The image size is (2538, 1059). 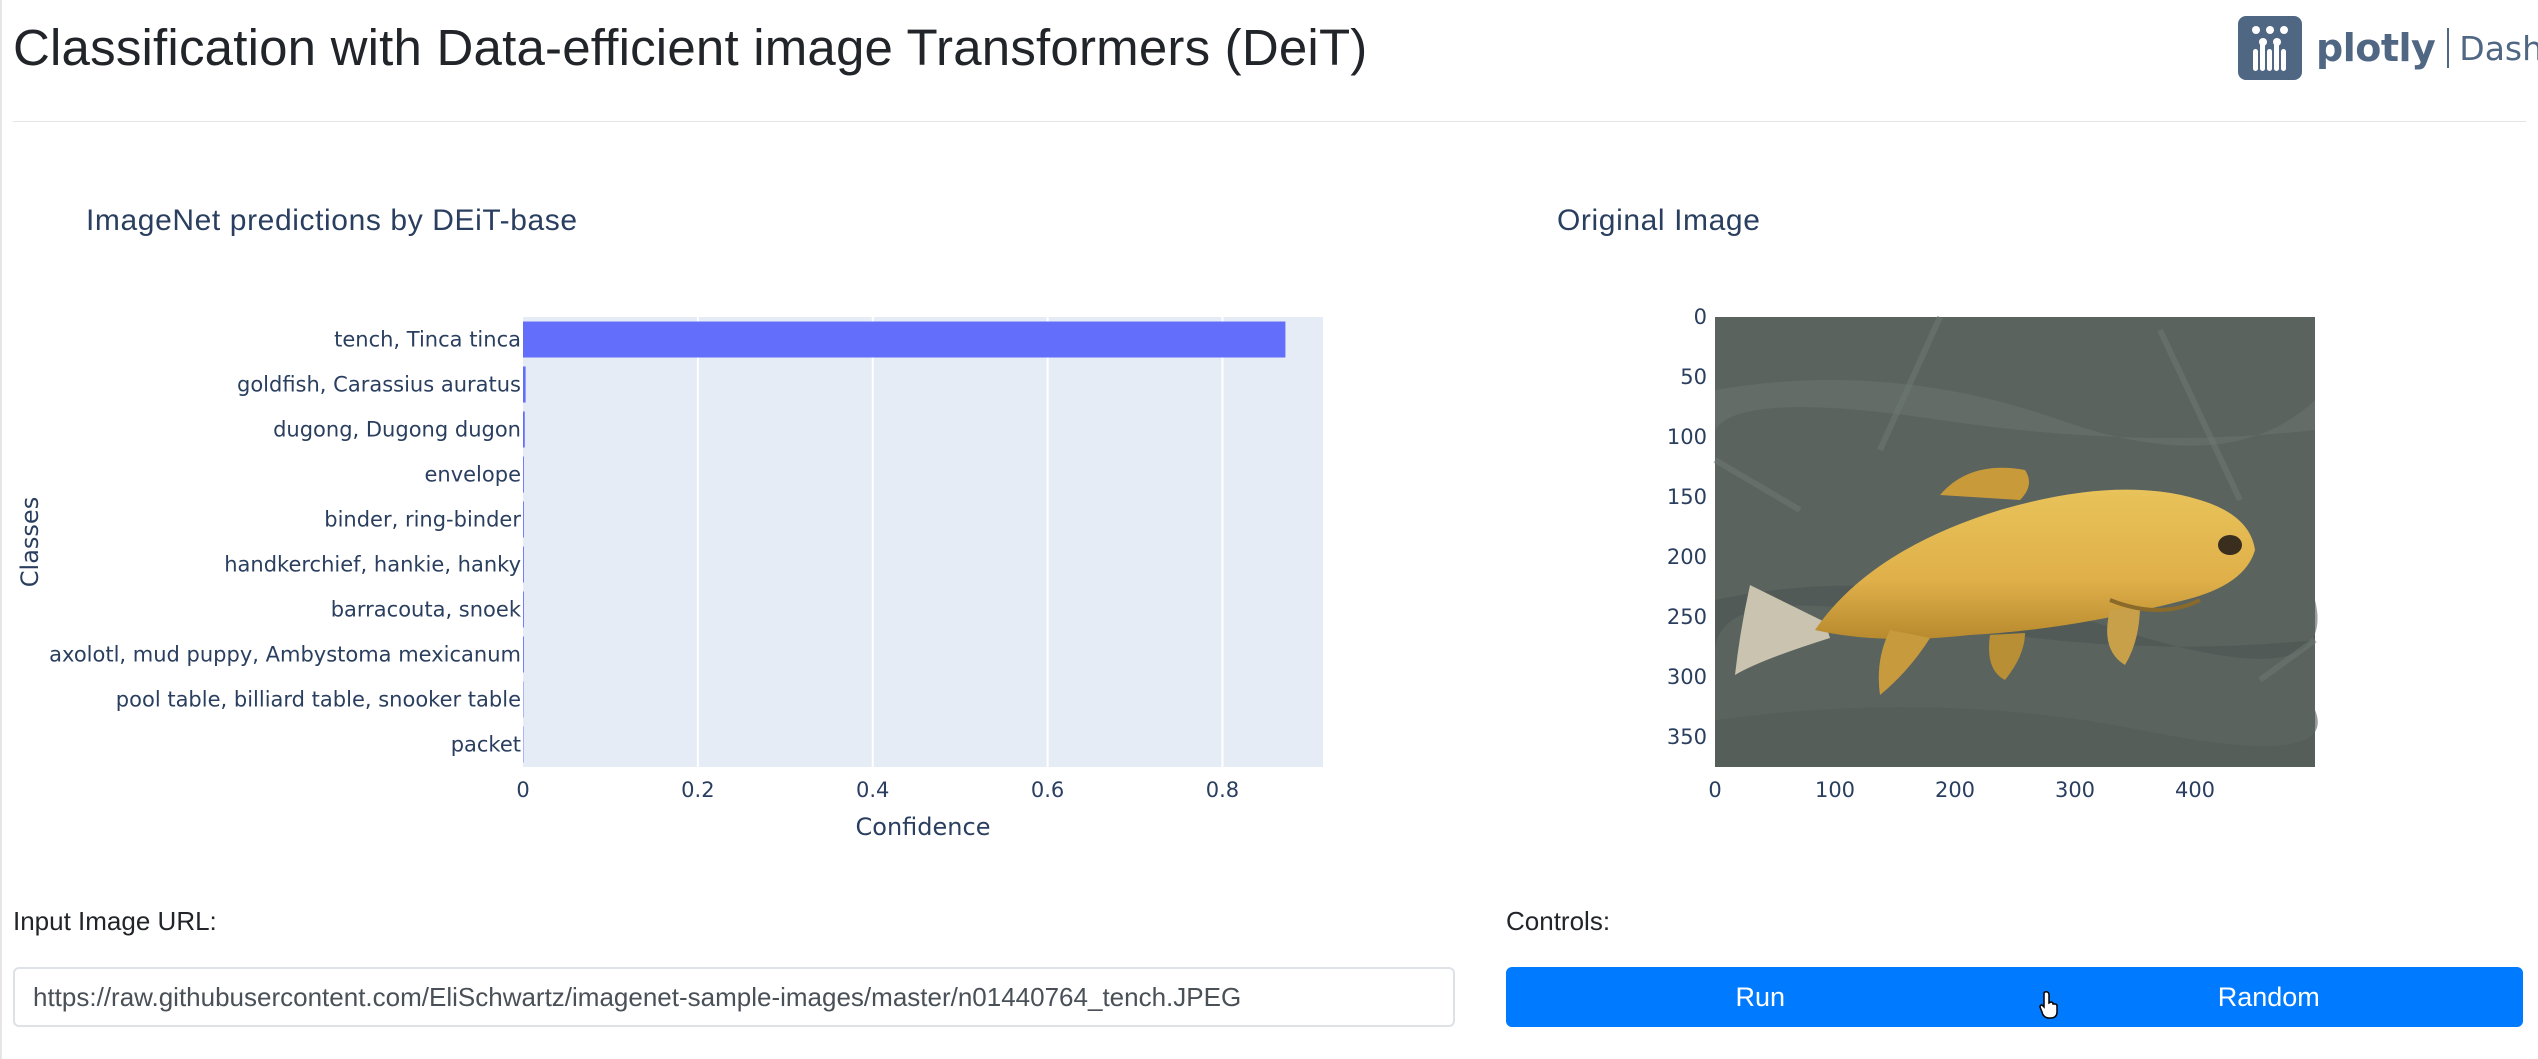 What do you see at coordinates (2269, 997) in the screenshot?
I see `random-button: Random` at bounding box center [2269, 997].